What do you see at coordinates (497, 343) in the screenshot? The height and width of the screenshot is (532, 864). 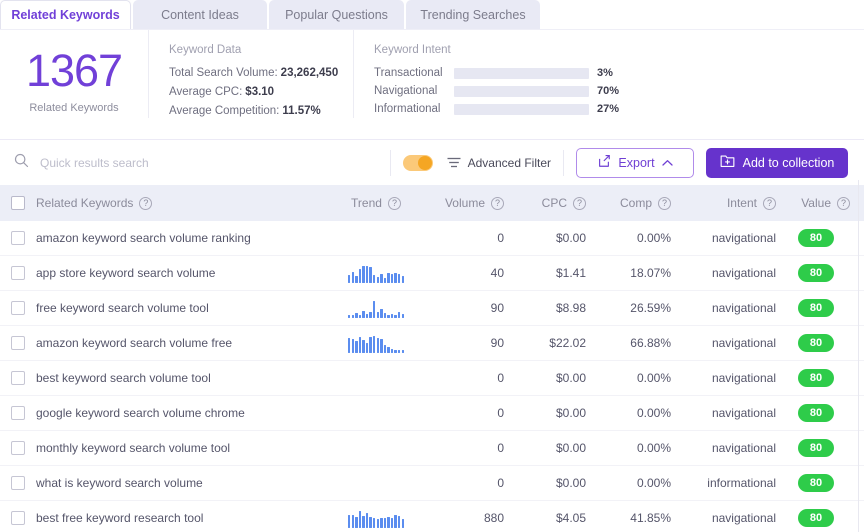 I see `cell-volume: 90` at bounding box center [497, 343].